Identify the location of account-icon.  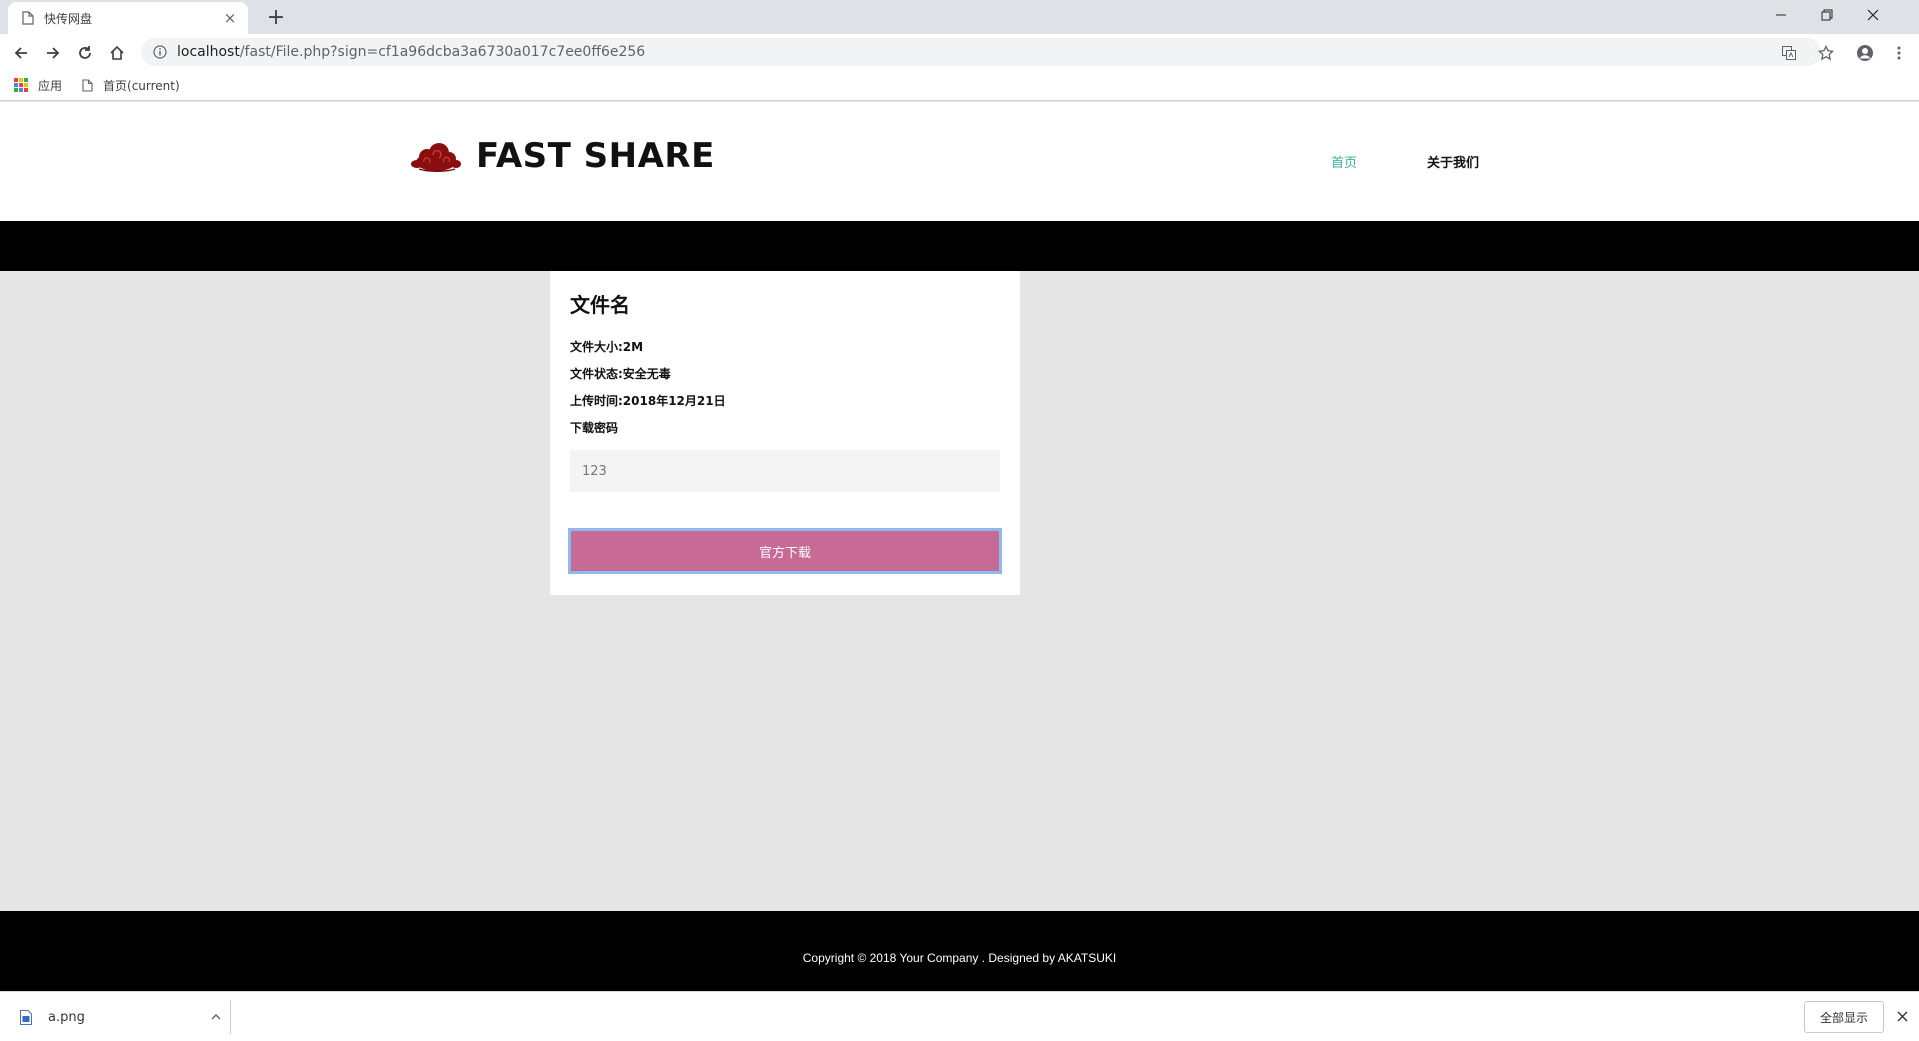
(1865, 53).